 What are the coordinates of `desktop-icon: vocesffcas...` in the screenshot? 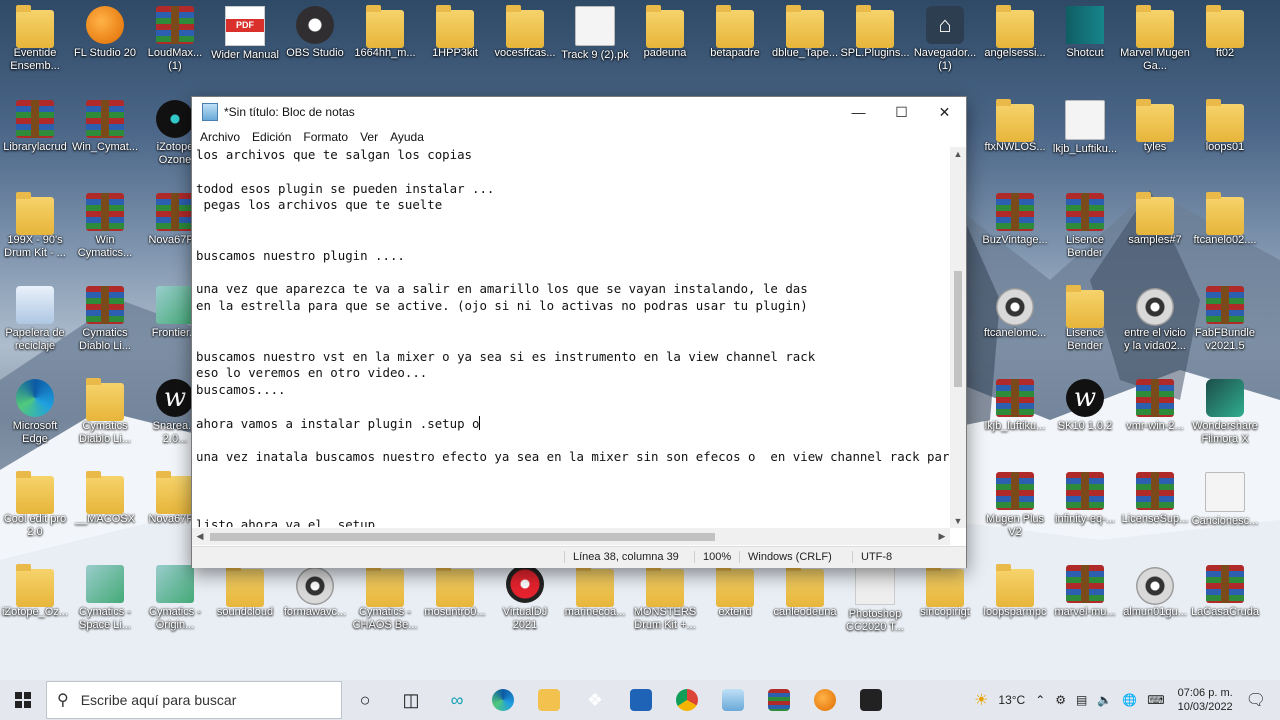 It's located at (525, 32).